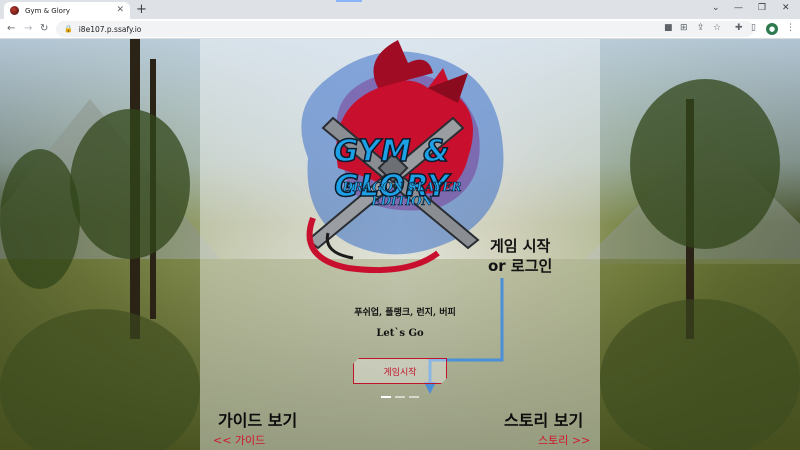 Image resolution: width=800 pixels, height=450 pixels. Describe the element at coordinates (47, 10) in the screenshot. I see `tab-title: Gym & Glory` at that location.